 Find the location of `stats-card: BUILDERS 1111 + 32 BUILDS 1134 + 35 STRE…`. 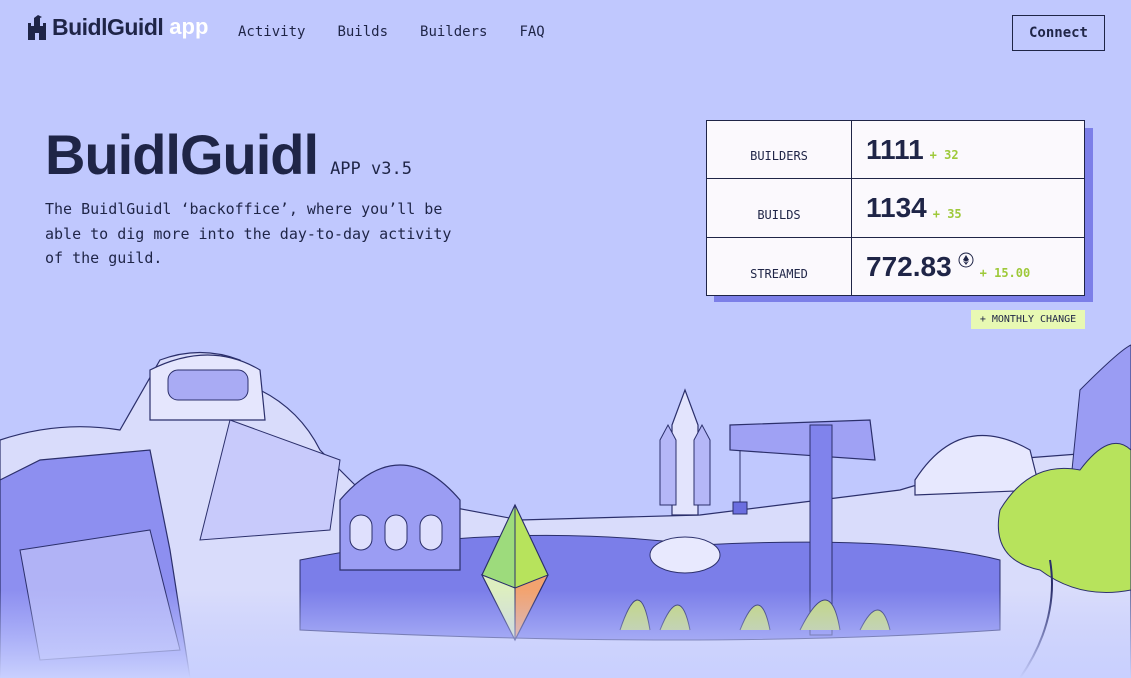

stats-card: BUILDERS 1111 + 32 BUILDS 1134 + 35 STRE… is located at coordinates (895, 208).